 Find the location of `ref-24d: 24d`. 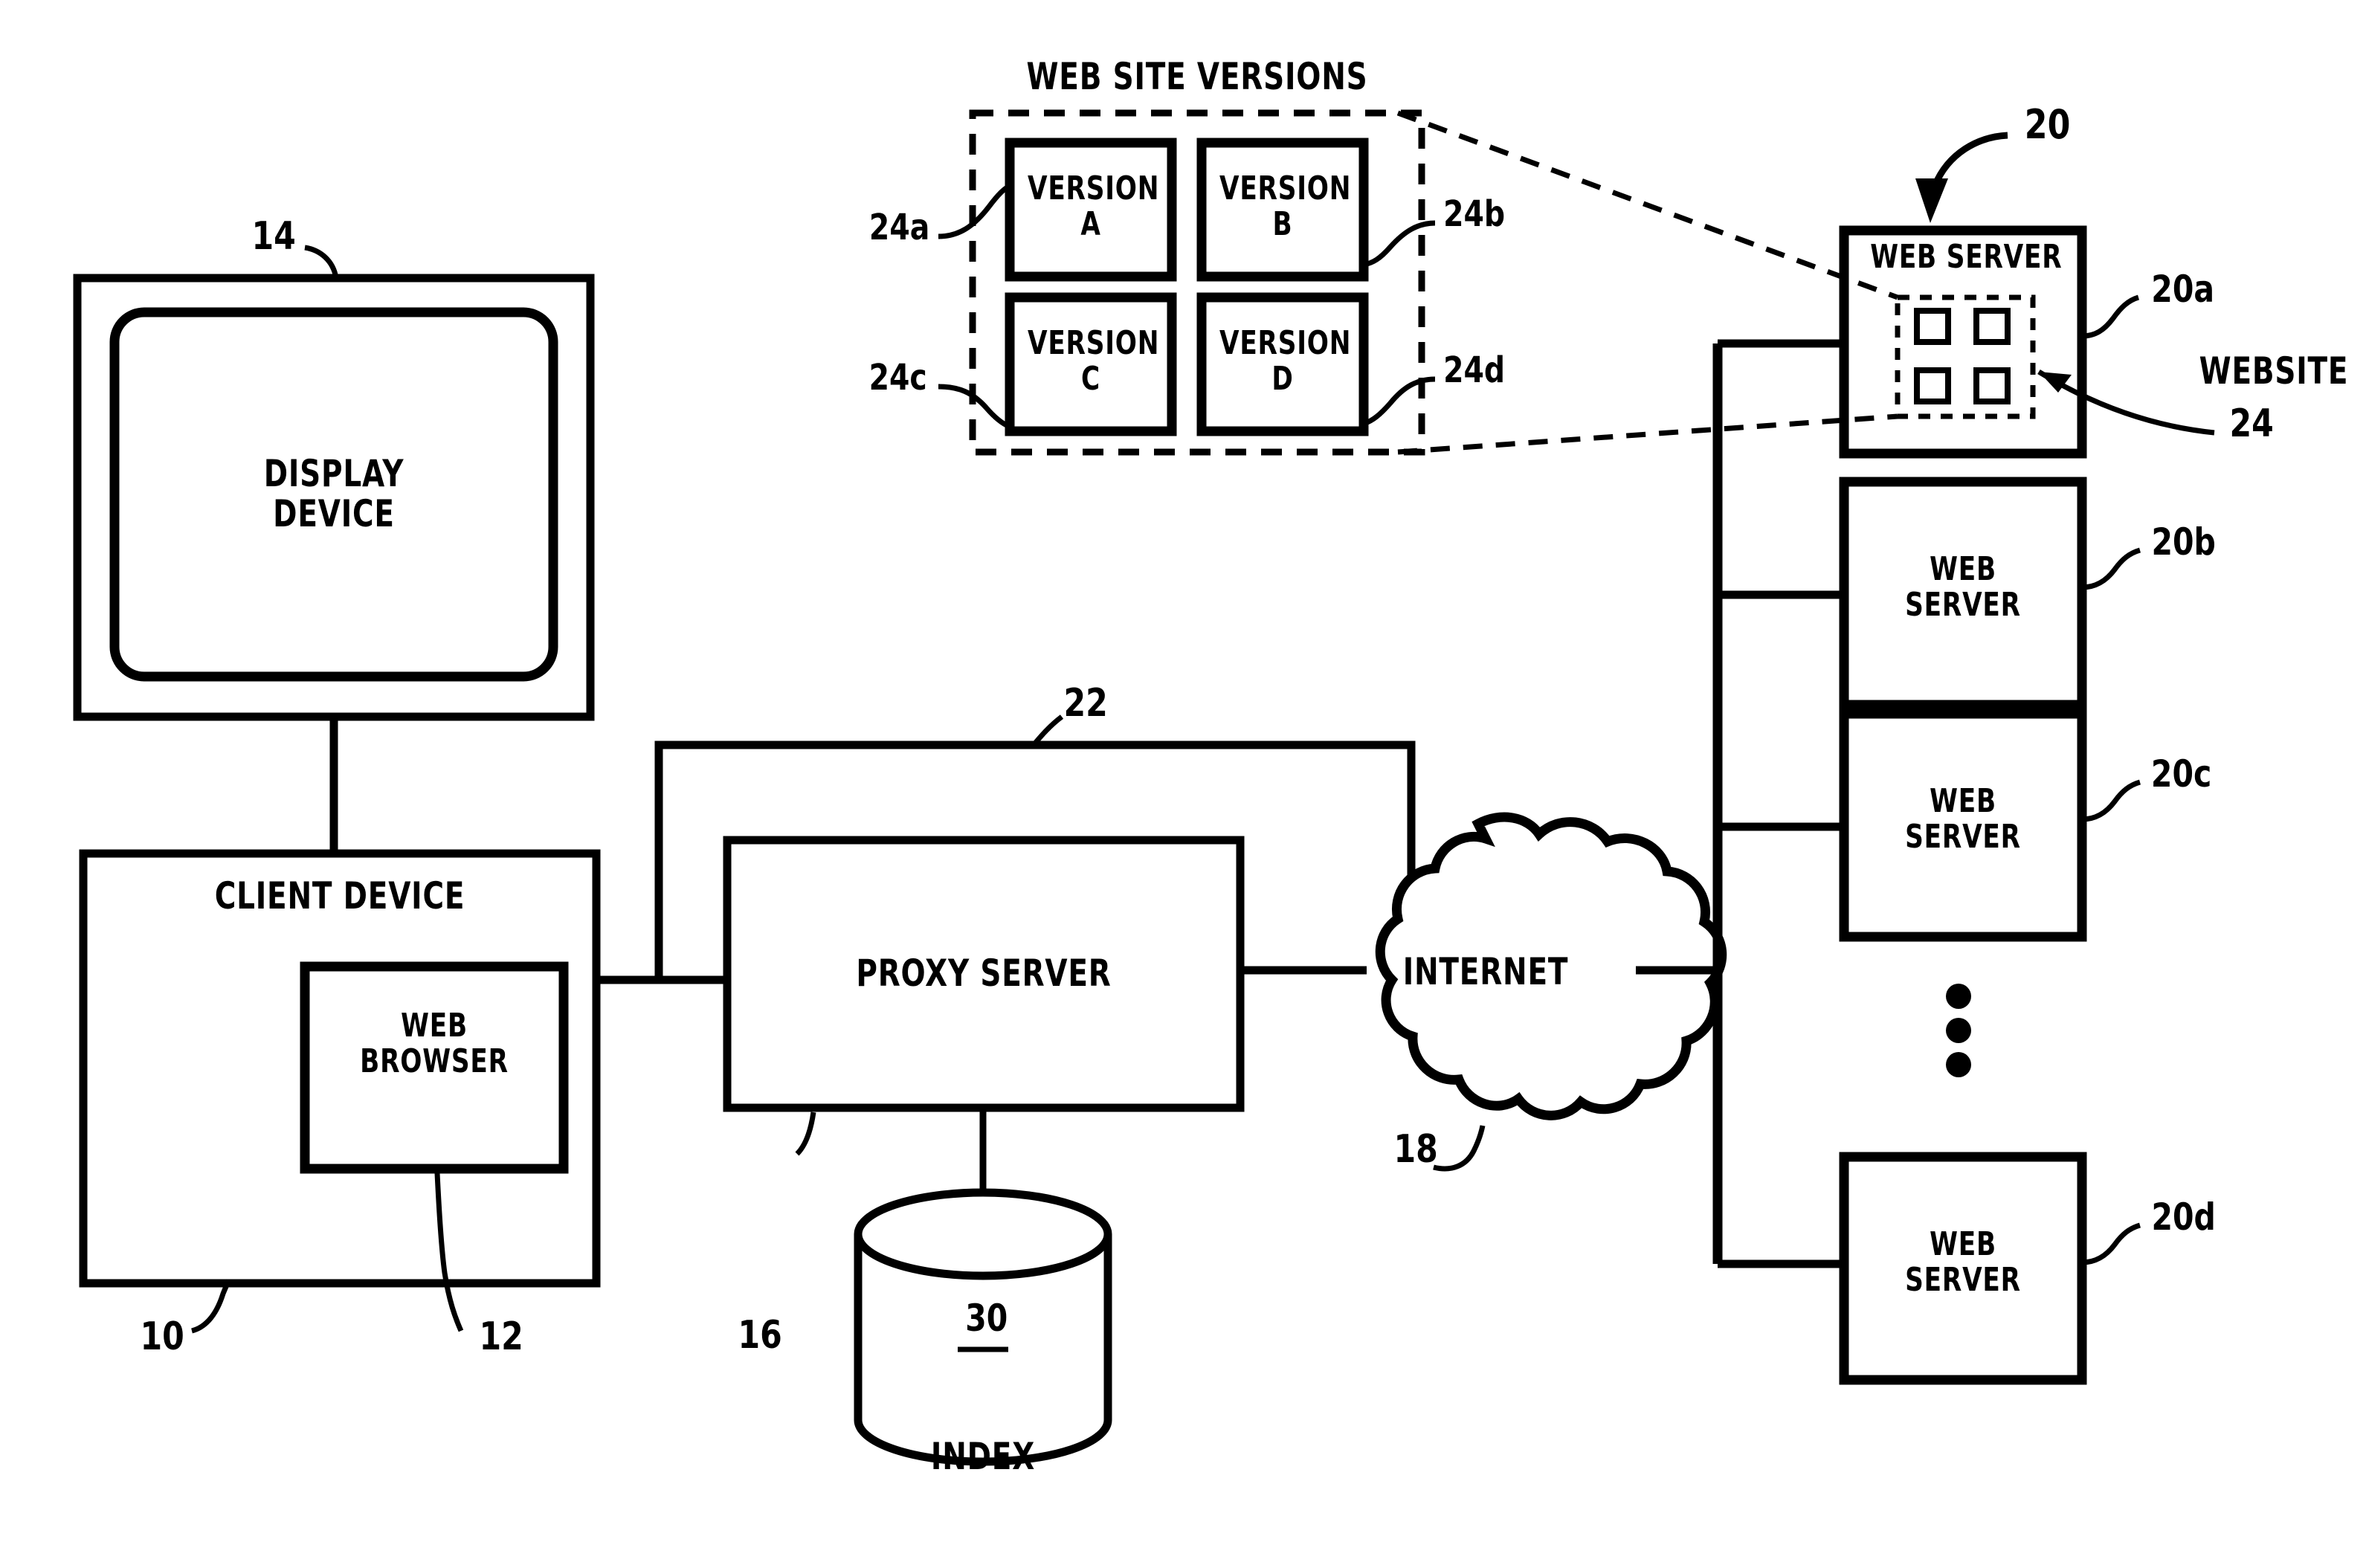

ref-24d: 24d is located at coordinates (1474, 370).